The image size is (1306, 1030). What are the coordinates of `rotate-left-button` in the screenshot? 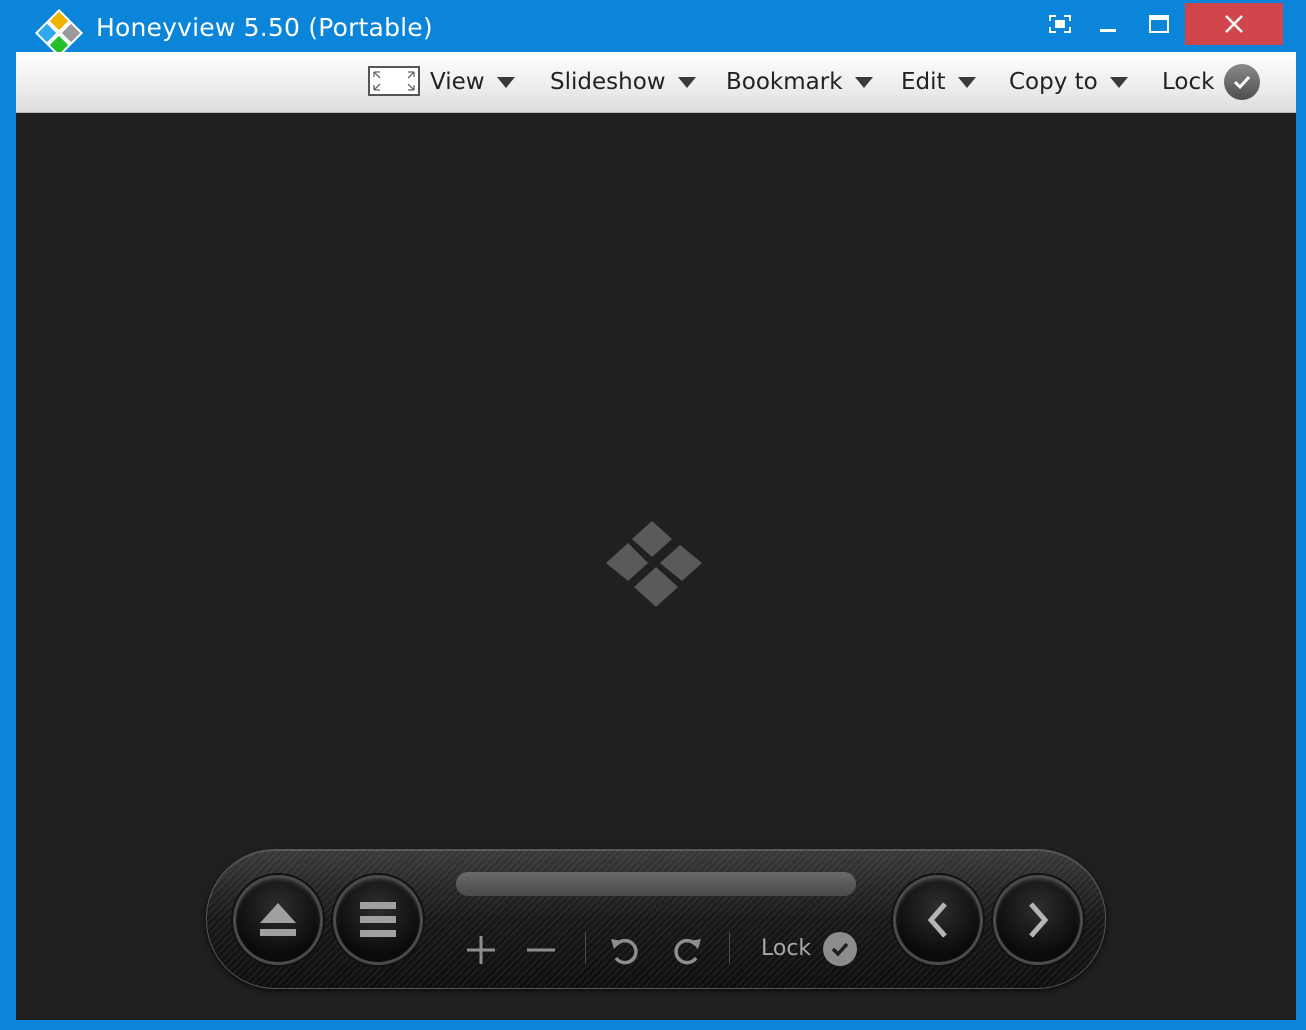 It's located at (625, 950).